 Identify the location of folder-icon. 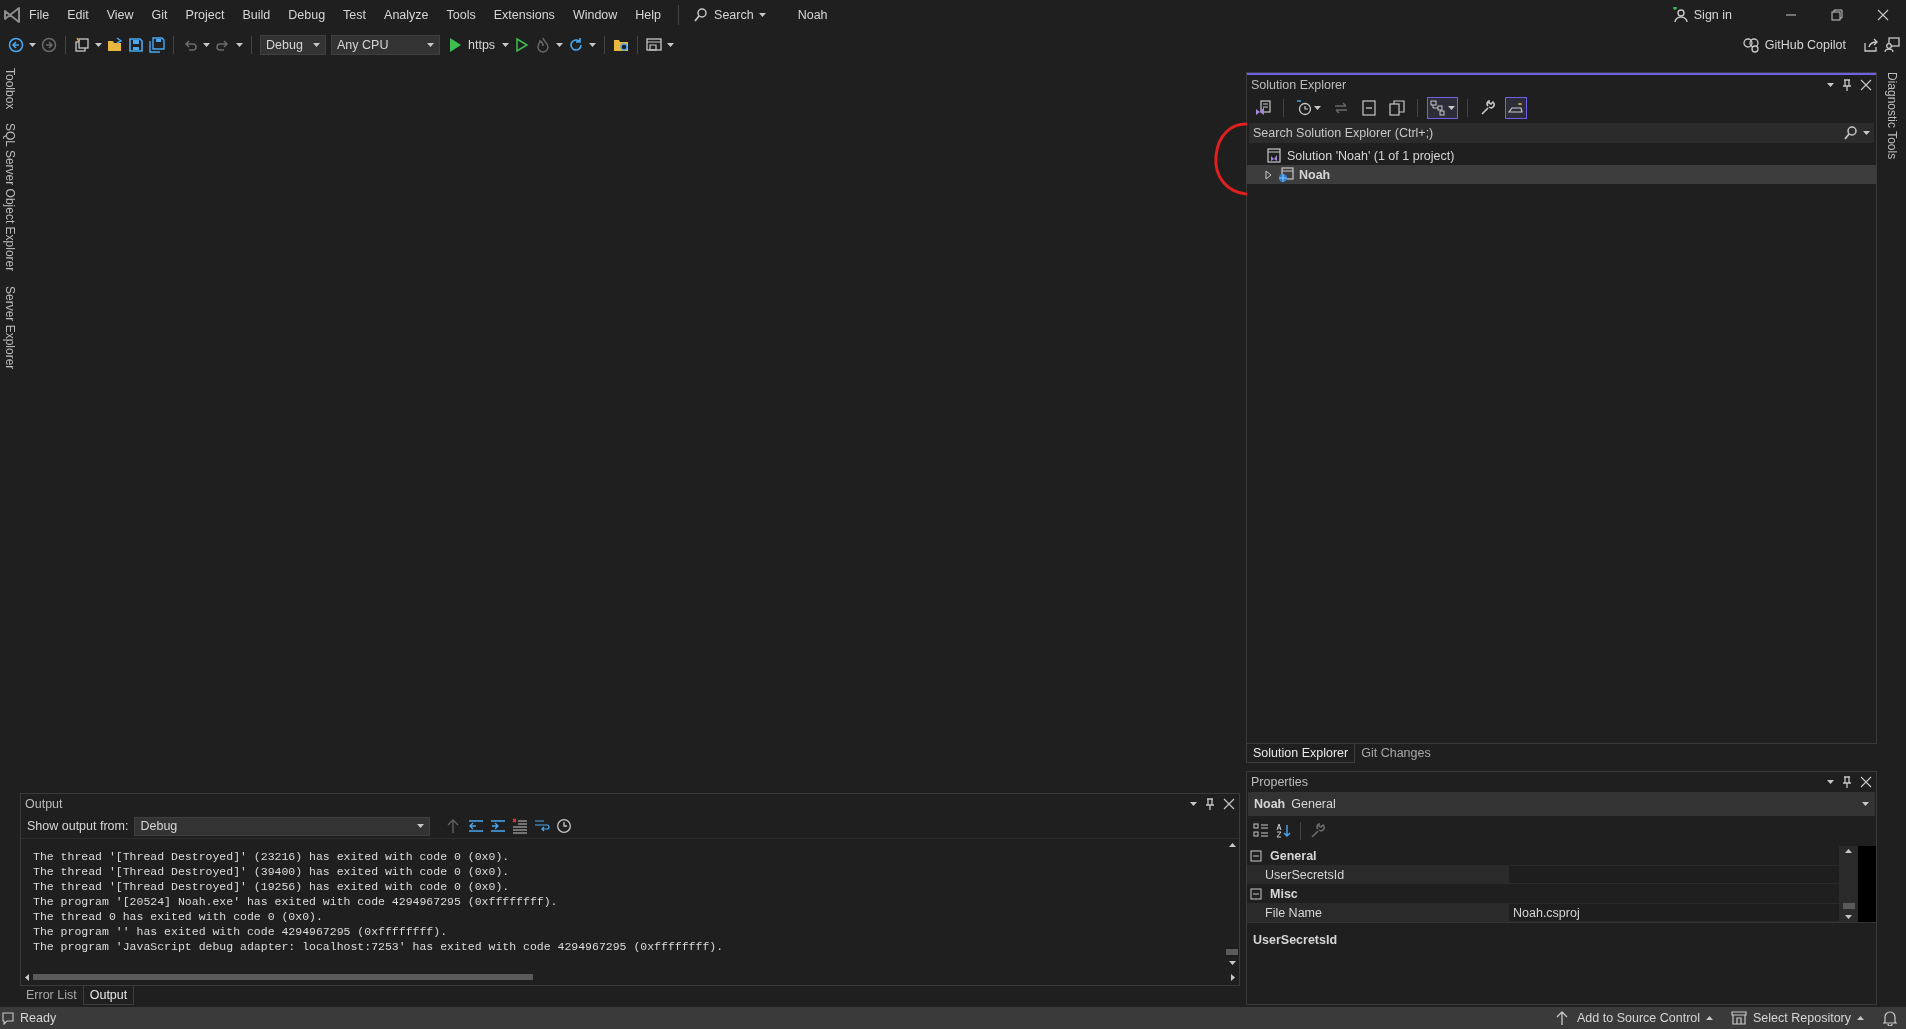
(115, 45).